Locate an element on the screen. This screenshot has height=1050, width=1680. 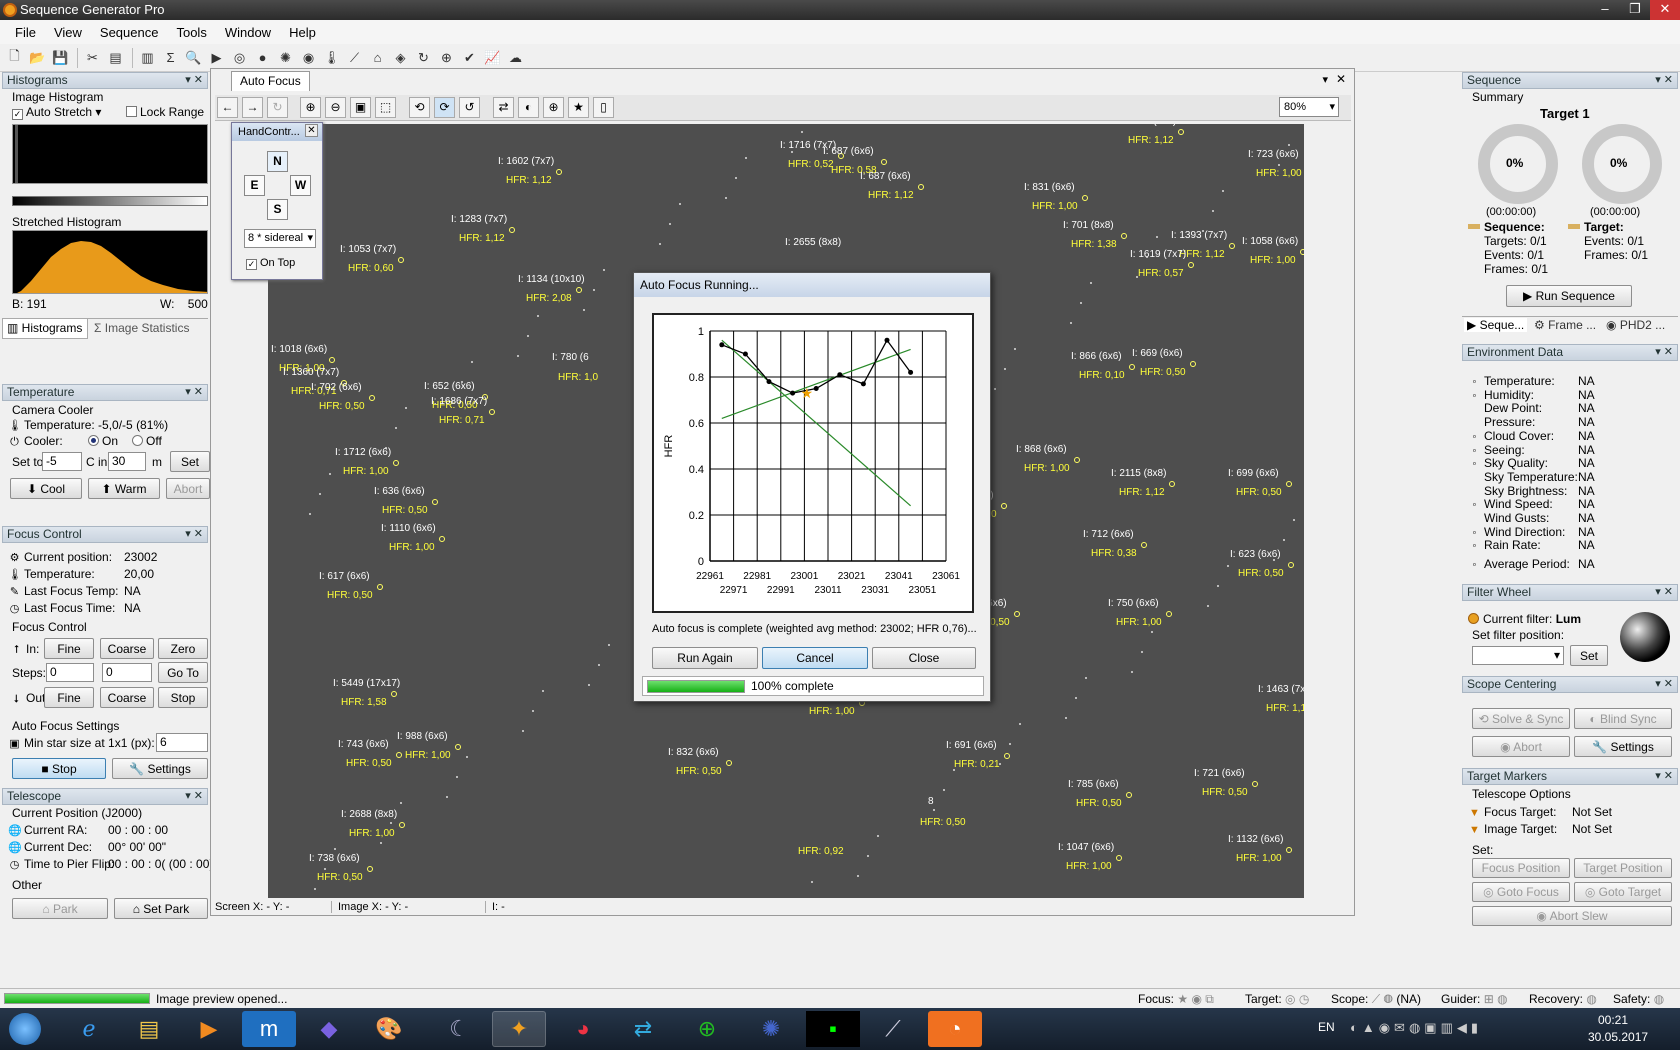
focus-out-coarse-button: Coarse is located at coordinates (127, 697).